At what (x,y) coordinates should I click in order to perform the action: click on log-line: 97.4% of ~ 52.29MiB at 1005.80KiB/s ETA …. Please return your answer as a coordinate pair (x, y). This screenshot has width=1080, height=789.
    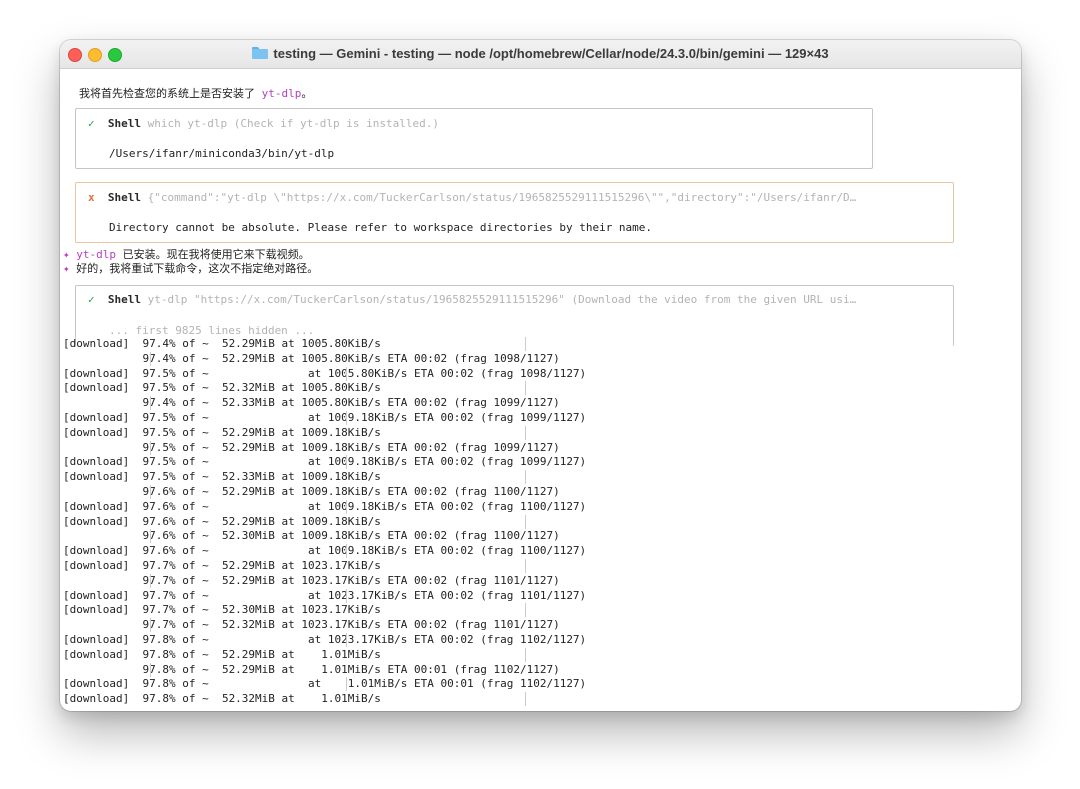
    Looking at the image, I should click on (311, 358).